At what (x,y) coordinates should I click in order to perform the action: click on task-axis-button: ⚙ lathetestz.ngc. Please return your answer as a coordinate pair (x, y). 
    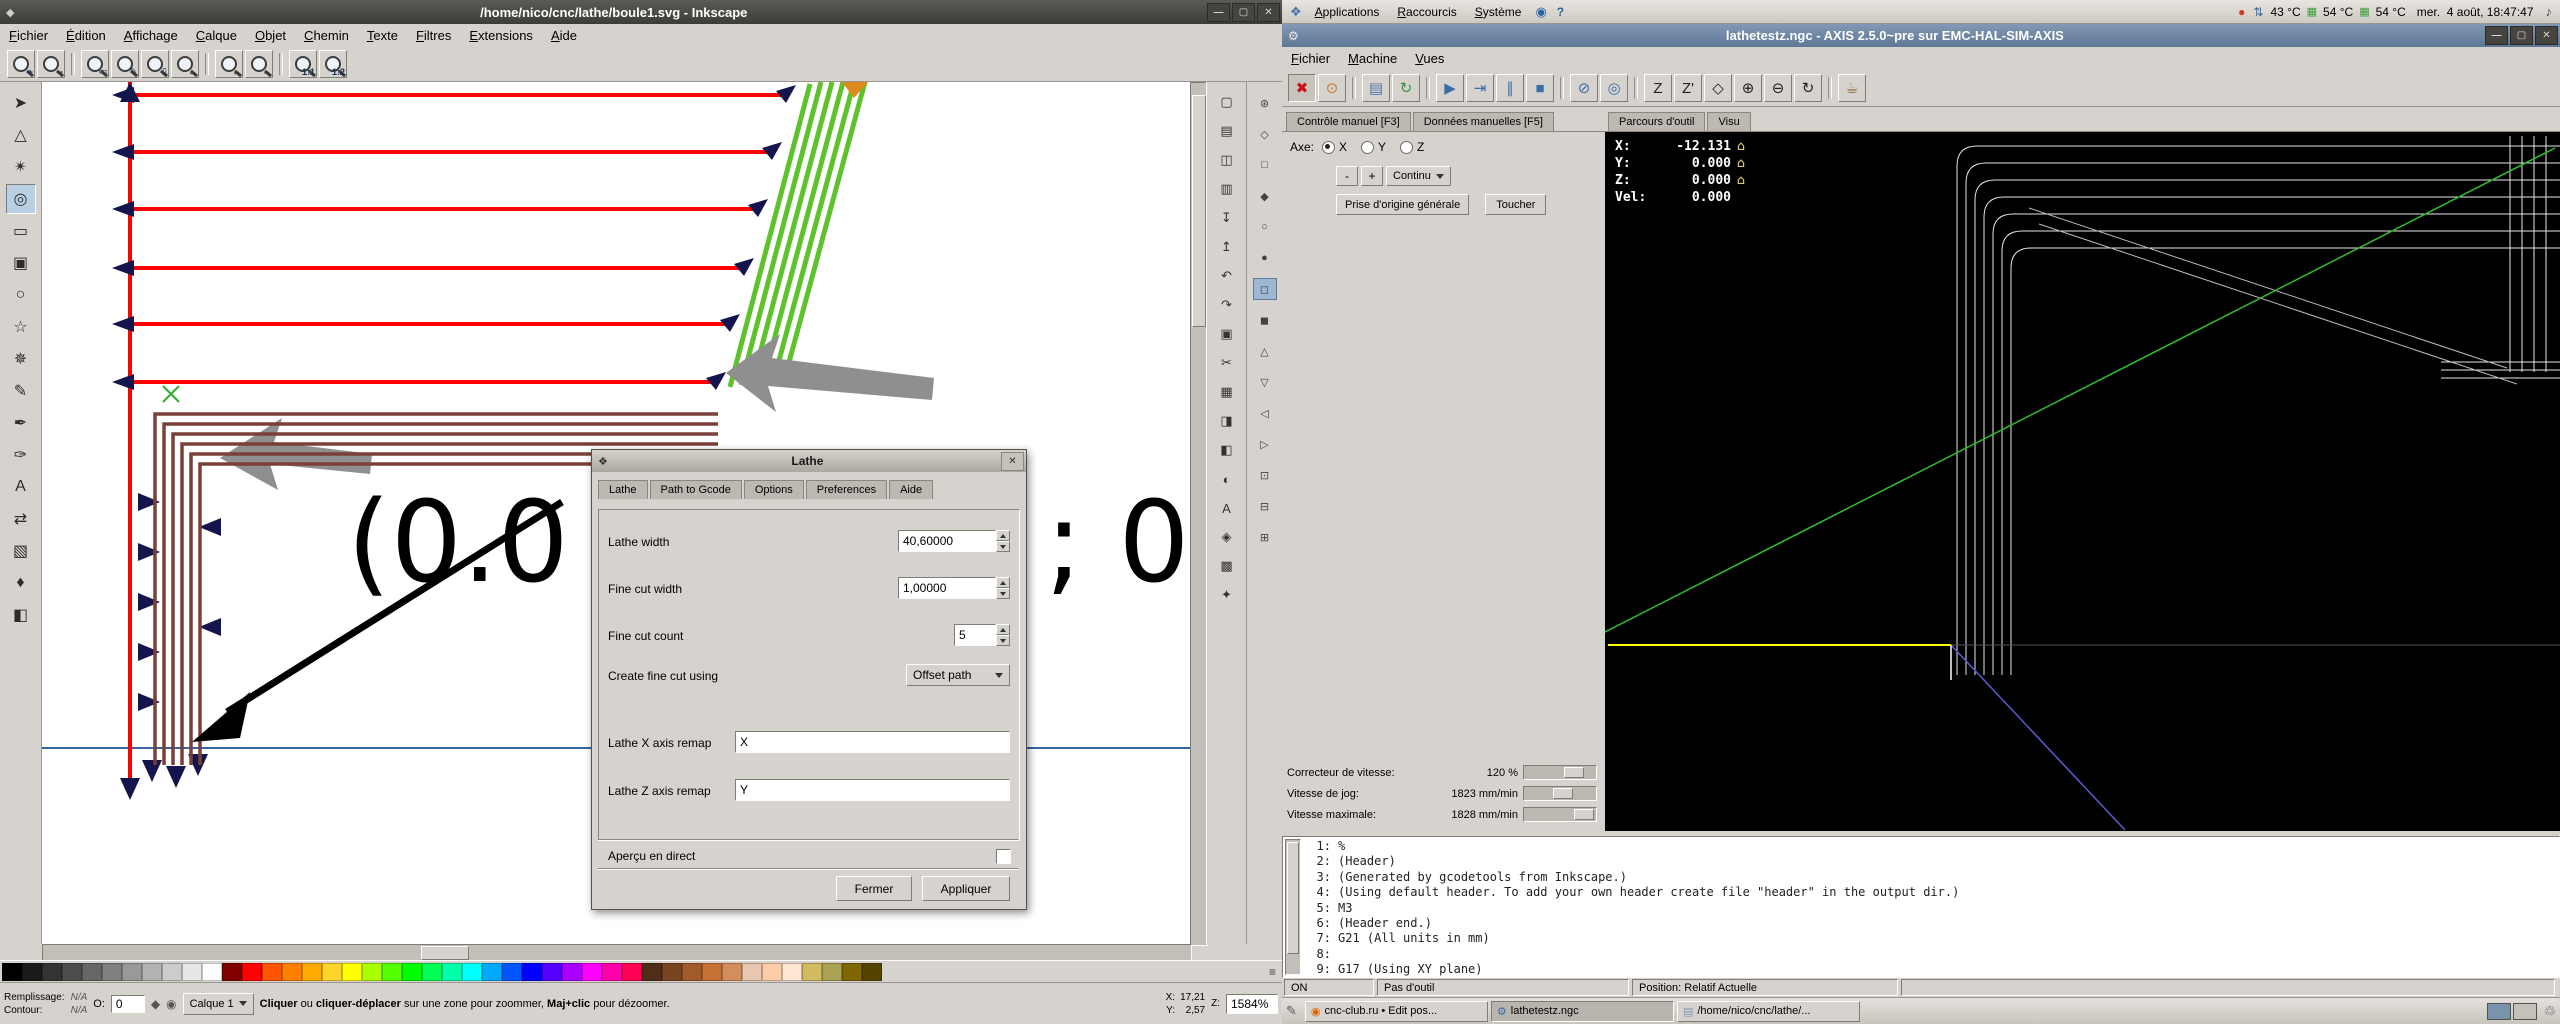
    Looking at the image, I should click on (1582, 1011).